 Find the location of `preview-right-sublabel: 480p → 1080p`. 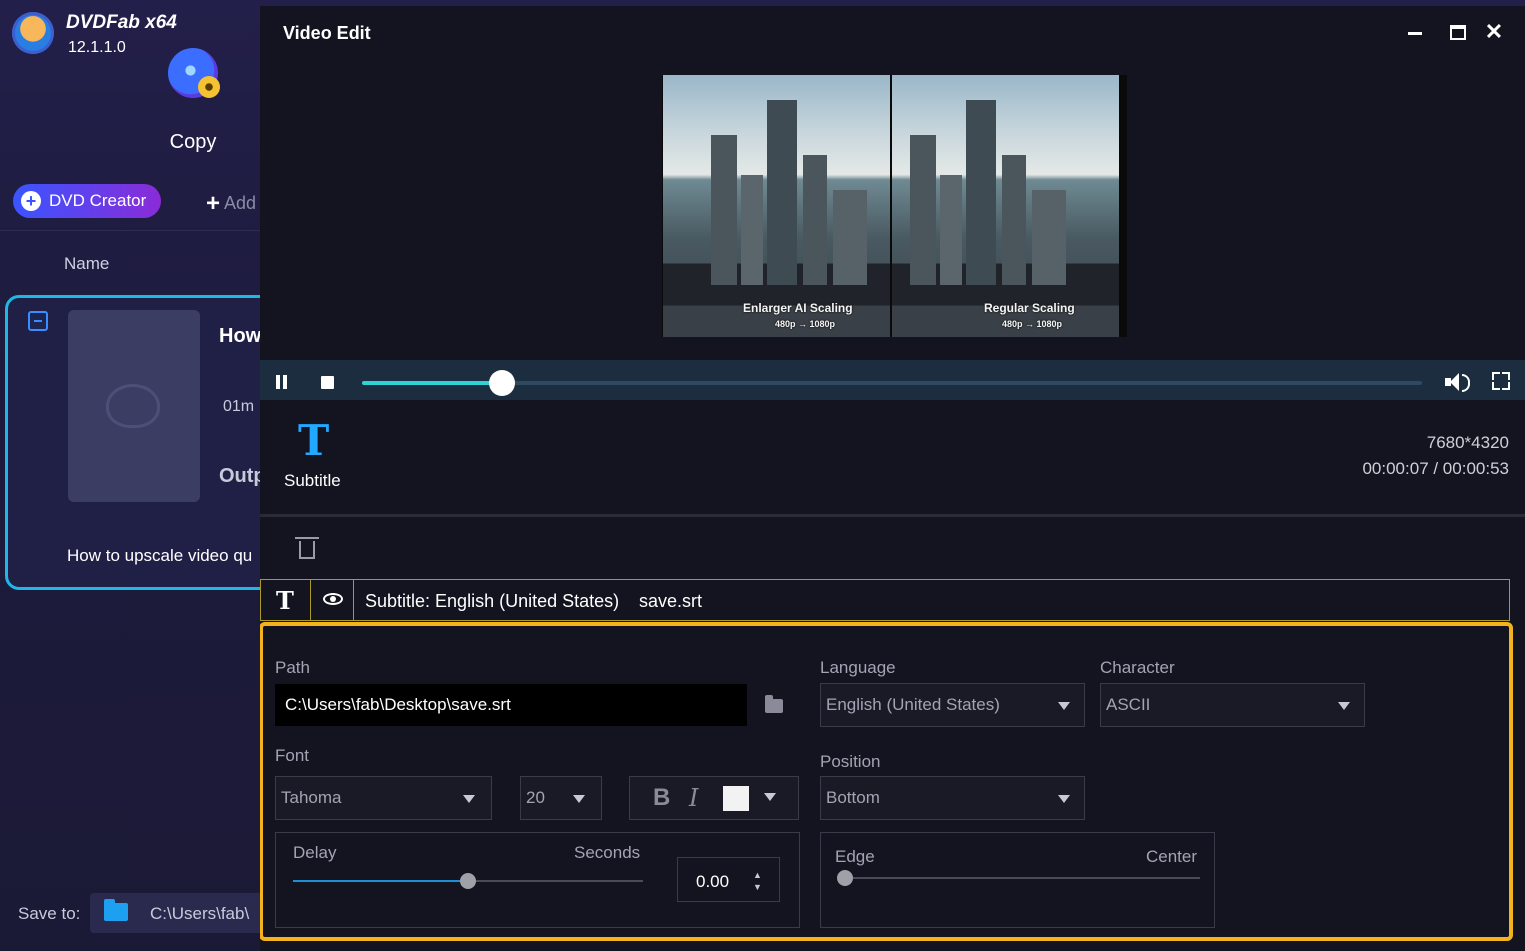

preview-right-sublabel: 480p → 1080p is located at coordinates (1032, 324).